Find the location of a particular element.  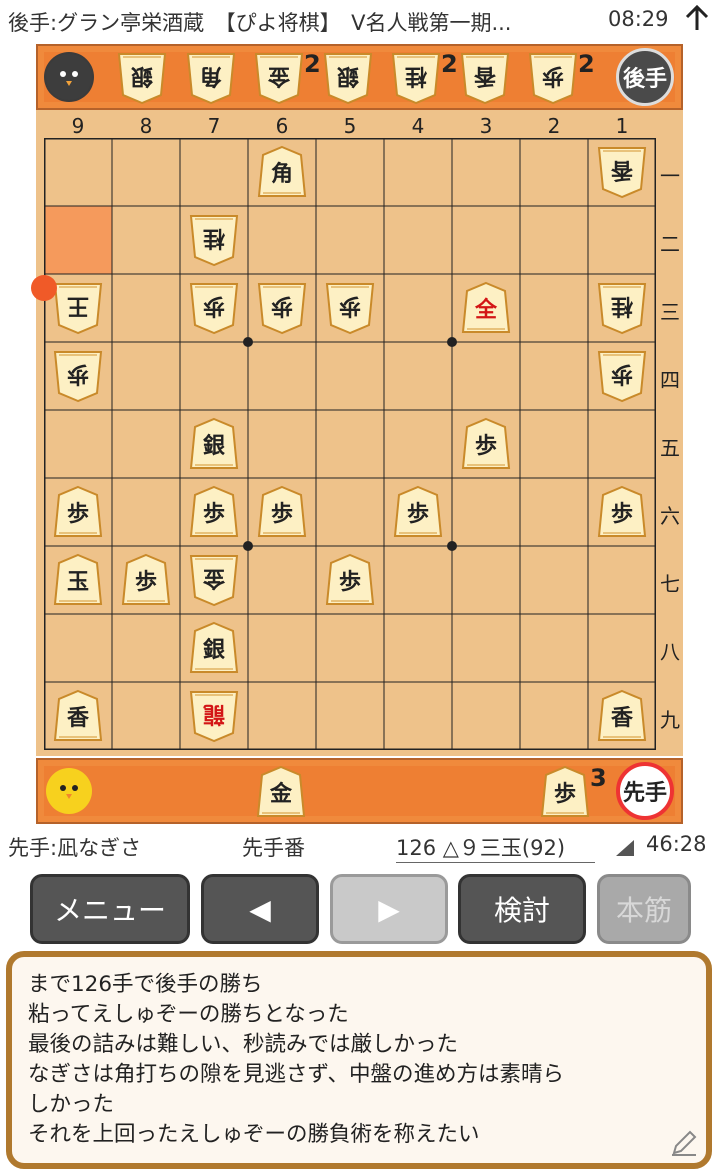

file-label: 9 is located at coordinates (78, 126).